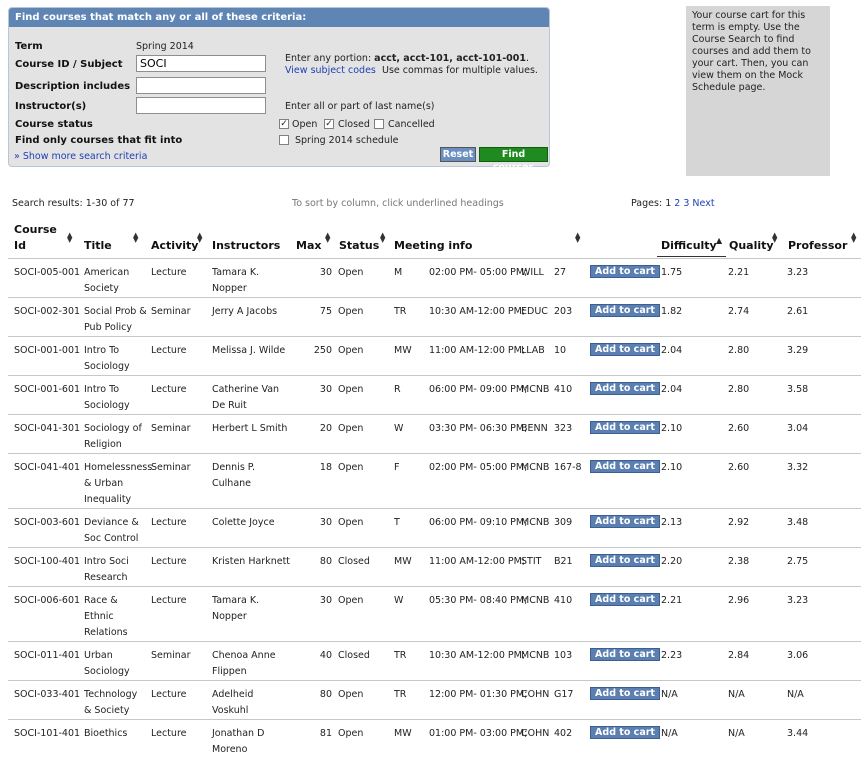 The height and width of the screenshot is (759, 862). What do you see at coordinates (532, 273) in the screenshot?
I see `building-link: WILL` at bounding box center [532, 273].